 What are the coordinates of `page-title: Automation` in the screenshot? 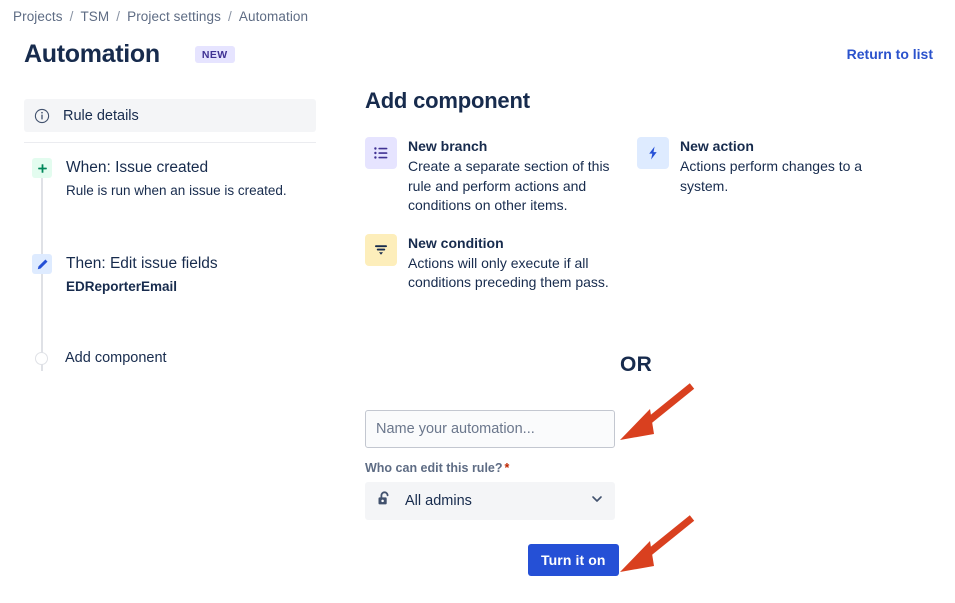 It's located at (92, 54).